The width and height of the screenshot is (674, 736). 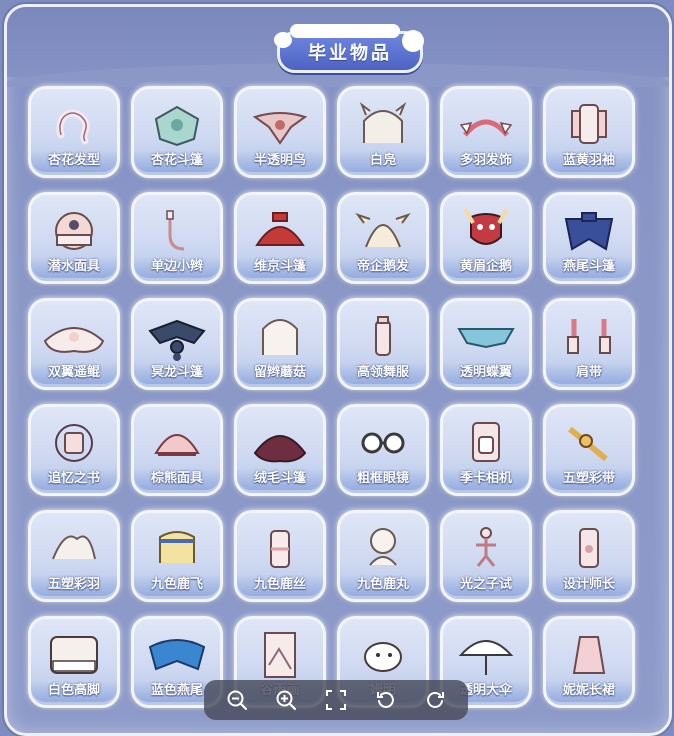 What do you see at coordinates (74, 344) in the screenshot?
I see `item-card: 双翼遥鲲` at bounding box center [74, 344].